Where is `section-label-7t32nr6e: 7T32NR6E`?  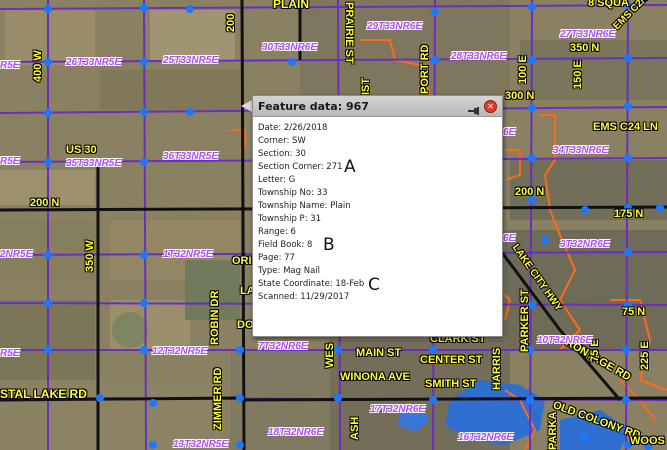 section-label-7t32nr6e: 7T32NR6E is located at coordinates (283, 346).